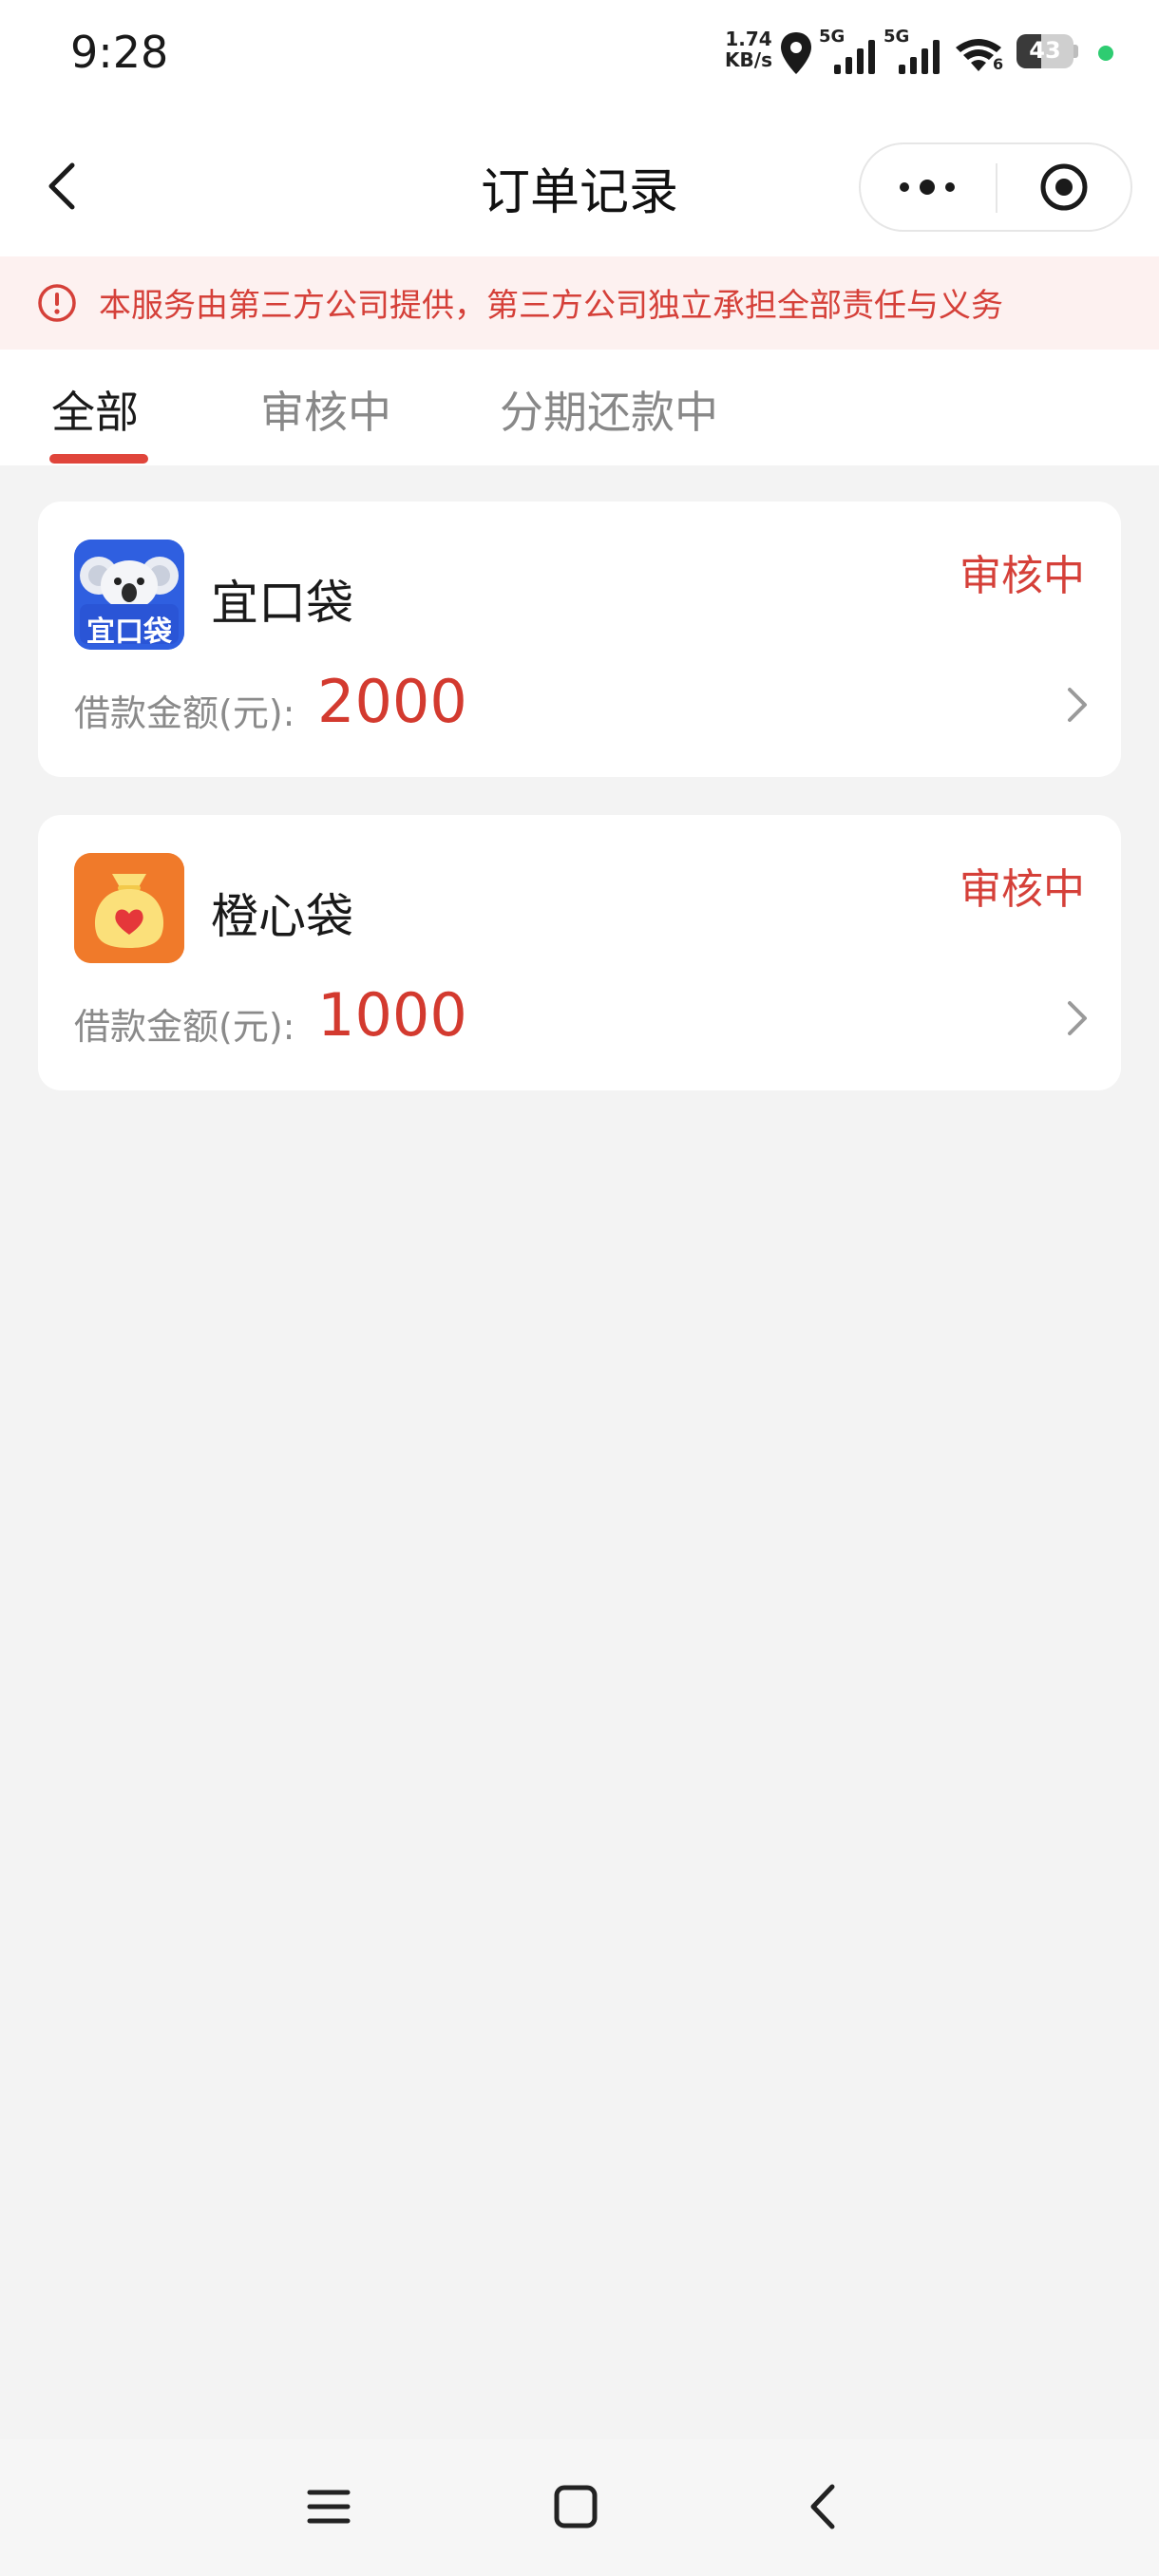 Image resolution: width=1159 pixels, height=2576 pixels. I want to click on active-tab-indicator, so click(98, 459).